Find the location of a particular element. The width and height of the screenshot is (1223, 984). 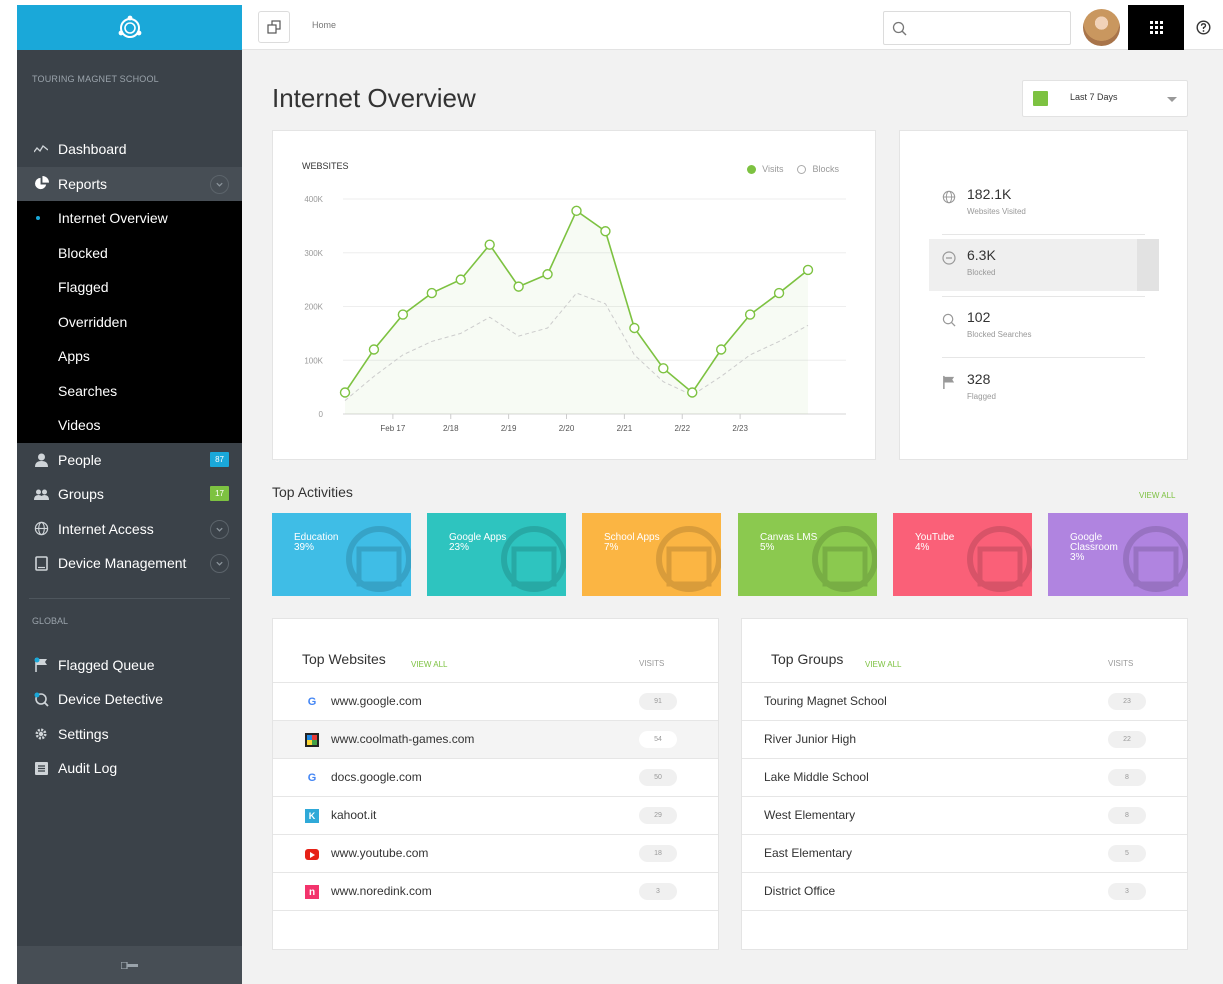

date-range-select: Last 7 Days is located at coordinates (1105, 98).